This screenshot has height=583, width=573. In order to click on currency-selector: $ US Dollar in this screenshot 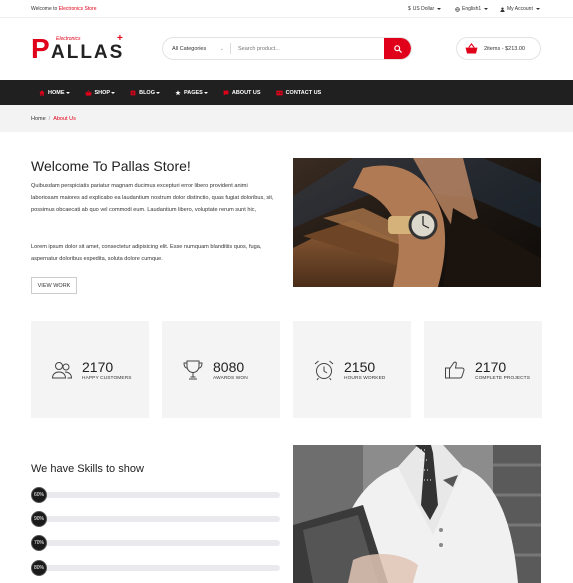, I will do `click(425, 9)`.